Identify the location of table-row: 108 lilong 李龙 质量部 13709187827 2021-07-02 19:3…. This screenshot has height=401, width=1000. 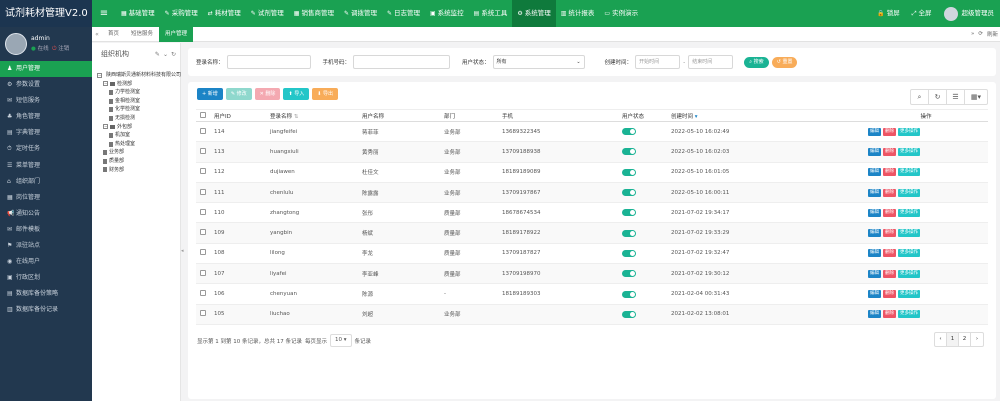
(592, 254).